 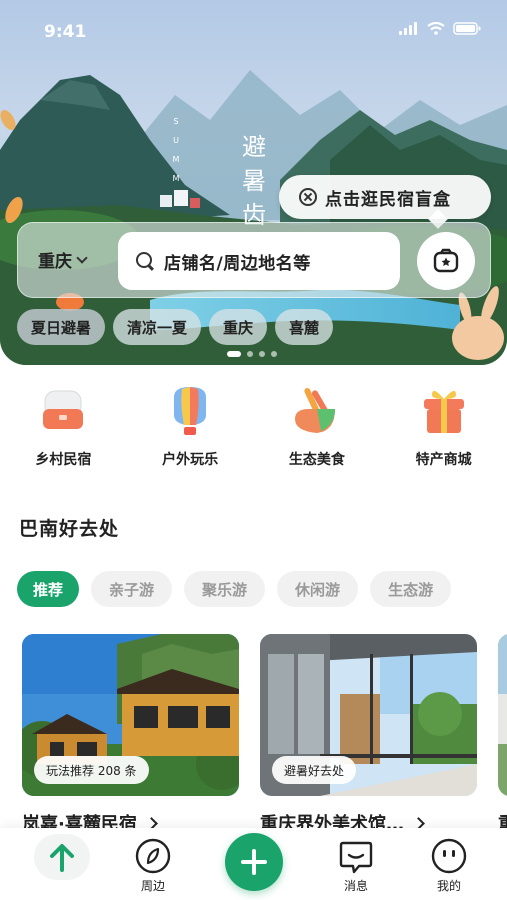 What do you see at coordinates (356, 857) in the screenshot?
I see `message-icon` at bounding box center [356, 857].